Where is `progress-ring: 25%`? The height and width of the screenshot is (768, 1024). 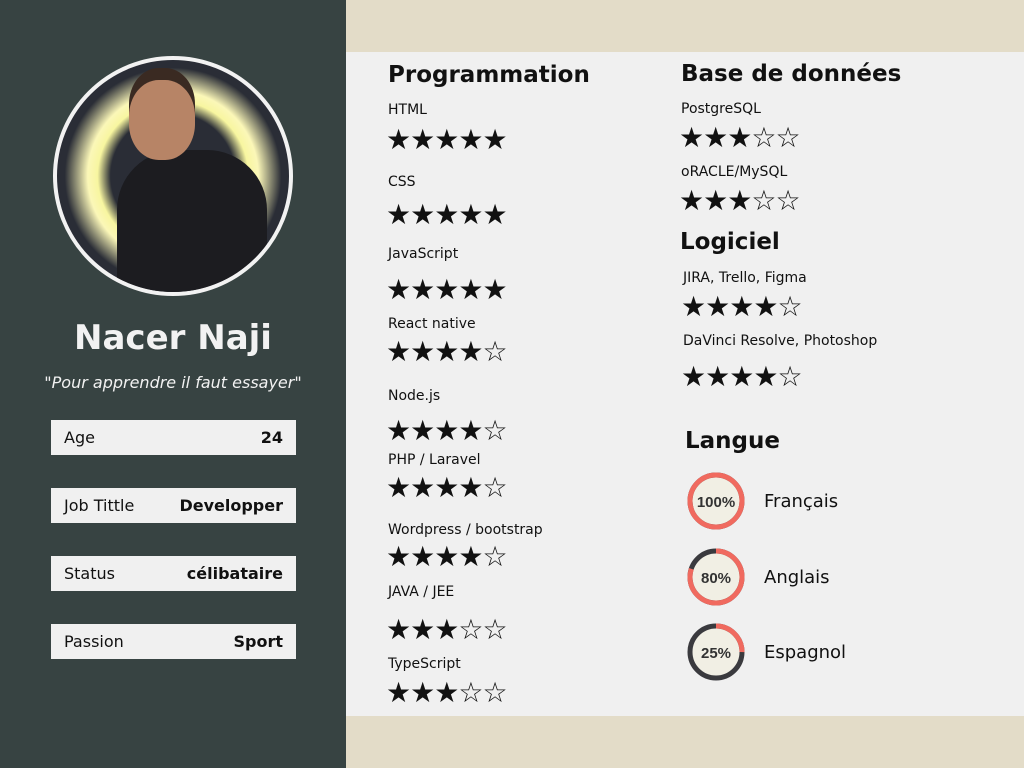 progress-ring: 25% is located at coordinates (716, 652).